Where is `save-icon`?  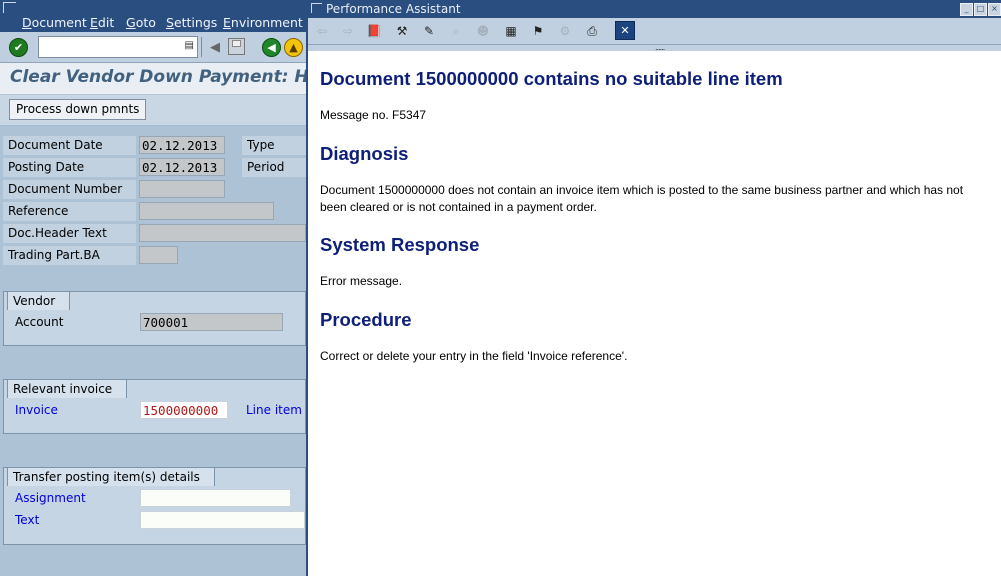 save-icon is located at coordinates (236, 46).